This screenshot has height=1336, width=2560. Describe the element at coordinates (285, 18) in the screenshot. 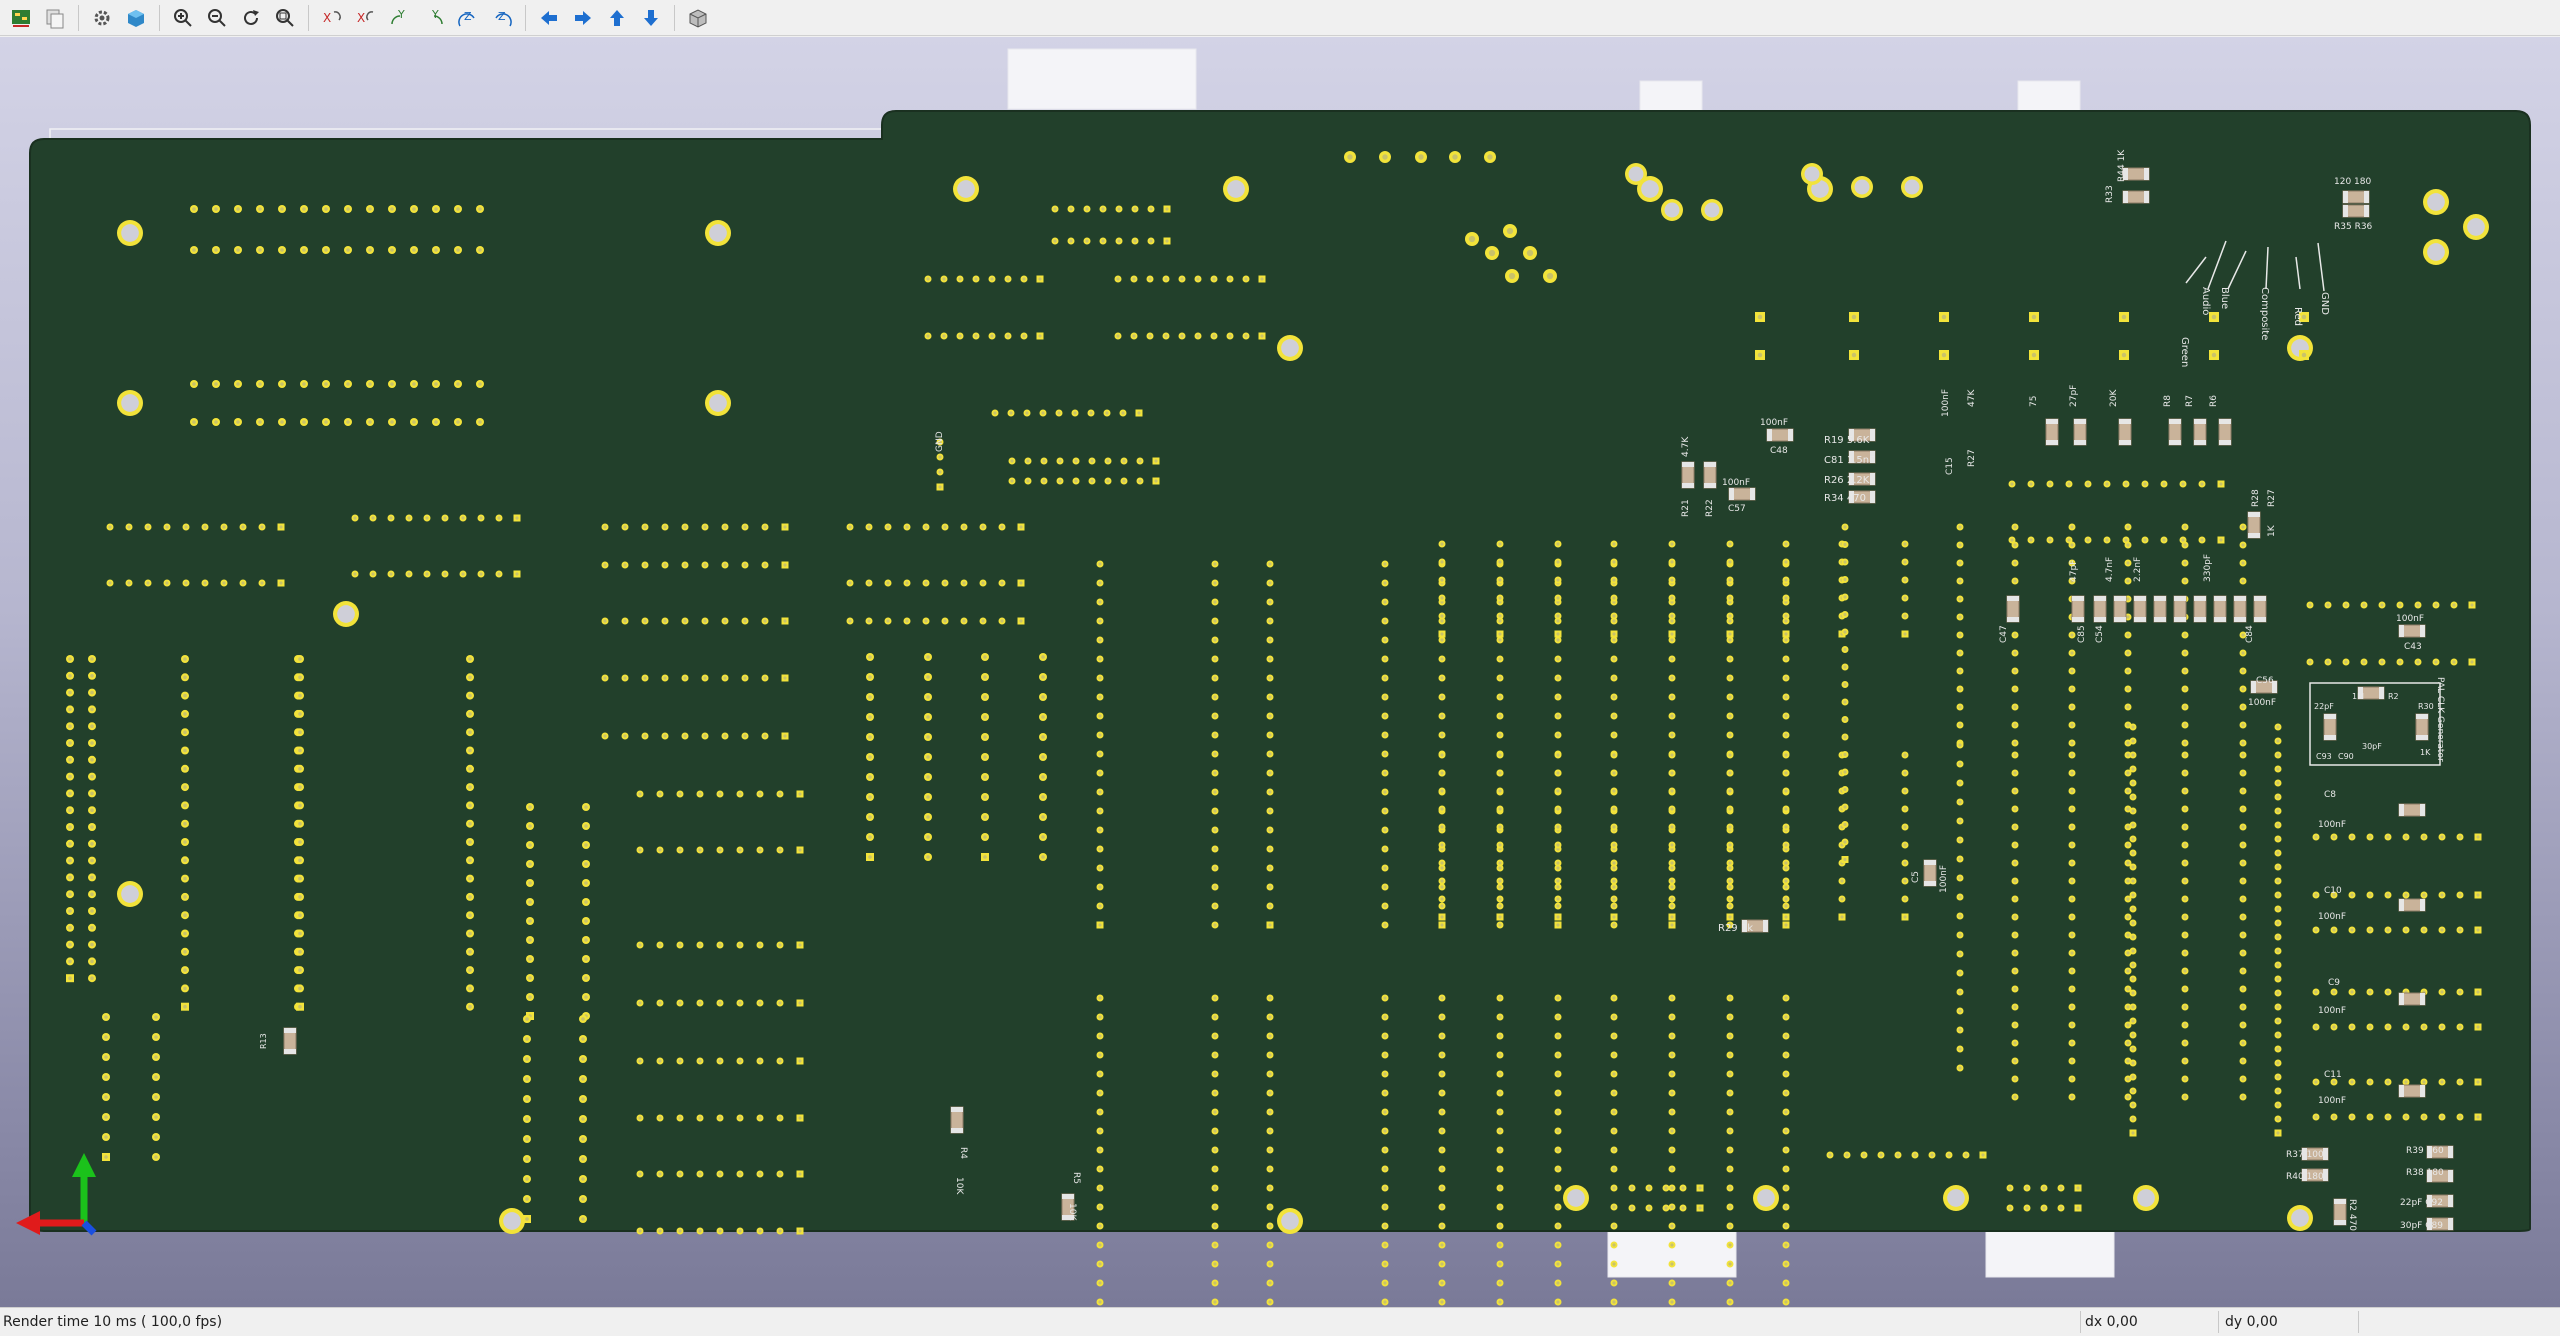

I see `zoom-fit-button` at that location.